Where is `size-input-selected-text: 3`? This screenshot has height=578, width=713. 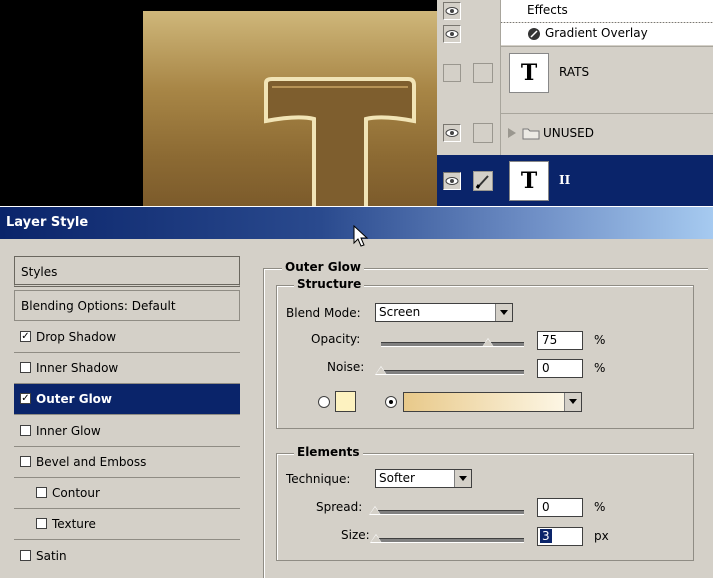 size-input-selected-text: 3 is located at coordinates (546, 536).